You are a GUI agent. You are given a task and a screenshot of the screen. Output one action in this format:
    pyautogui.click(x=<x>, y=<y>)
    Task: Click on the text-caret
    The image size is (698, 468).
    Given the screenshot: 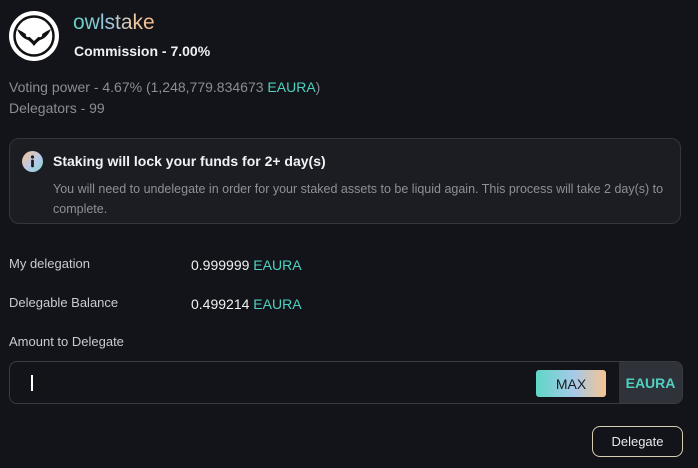 What is the action you would take?
    pyautogui.click(x=32, y=383)
    